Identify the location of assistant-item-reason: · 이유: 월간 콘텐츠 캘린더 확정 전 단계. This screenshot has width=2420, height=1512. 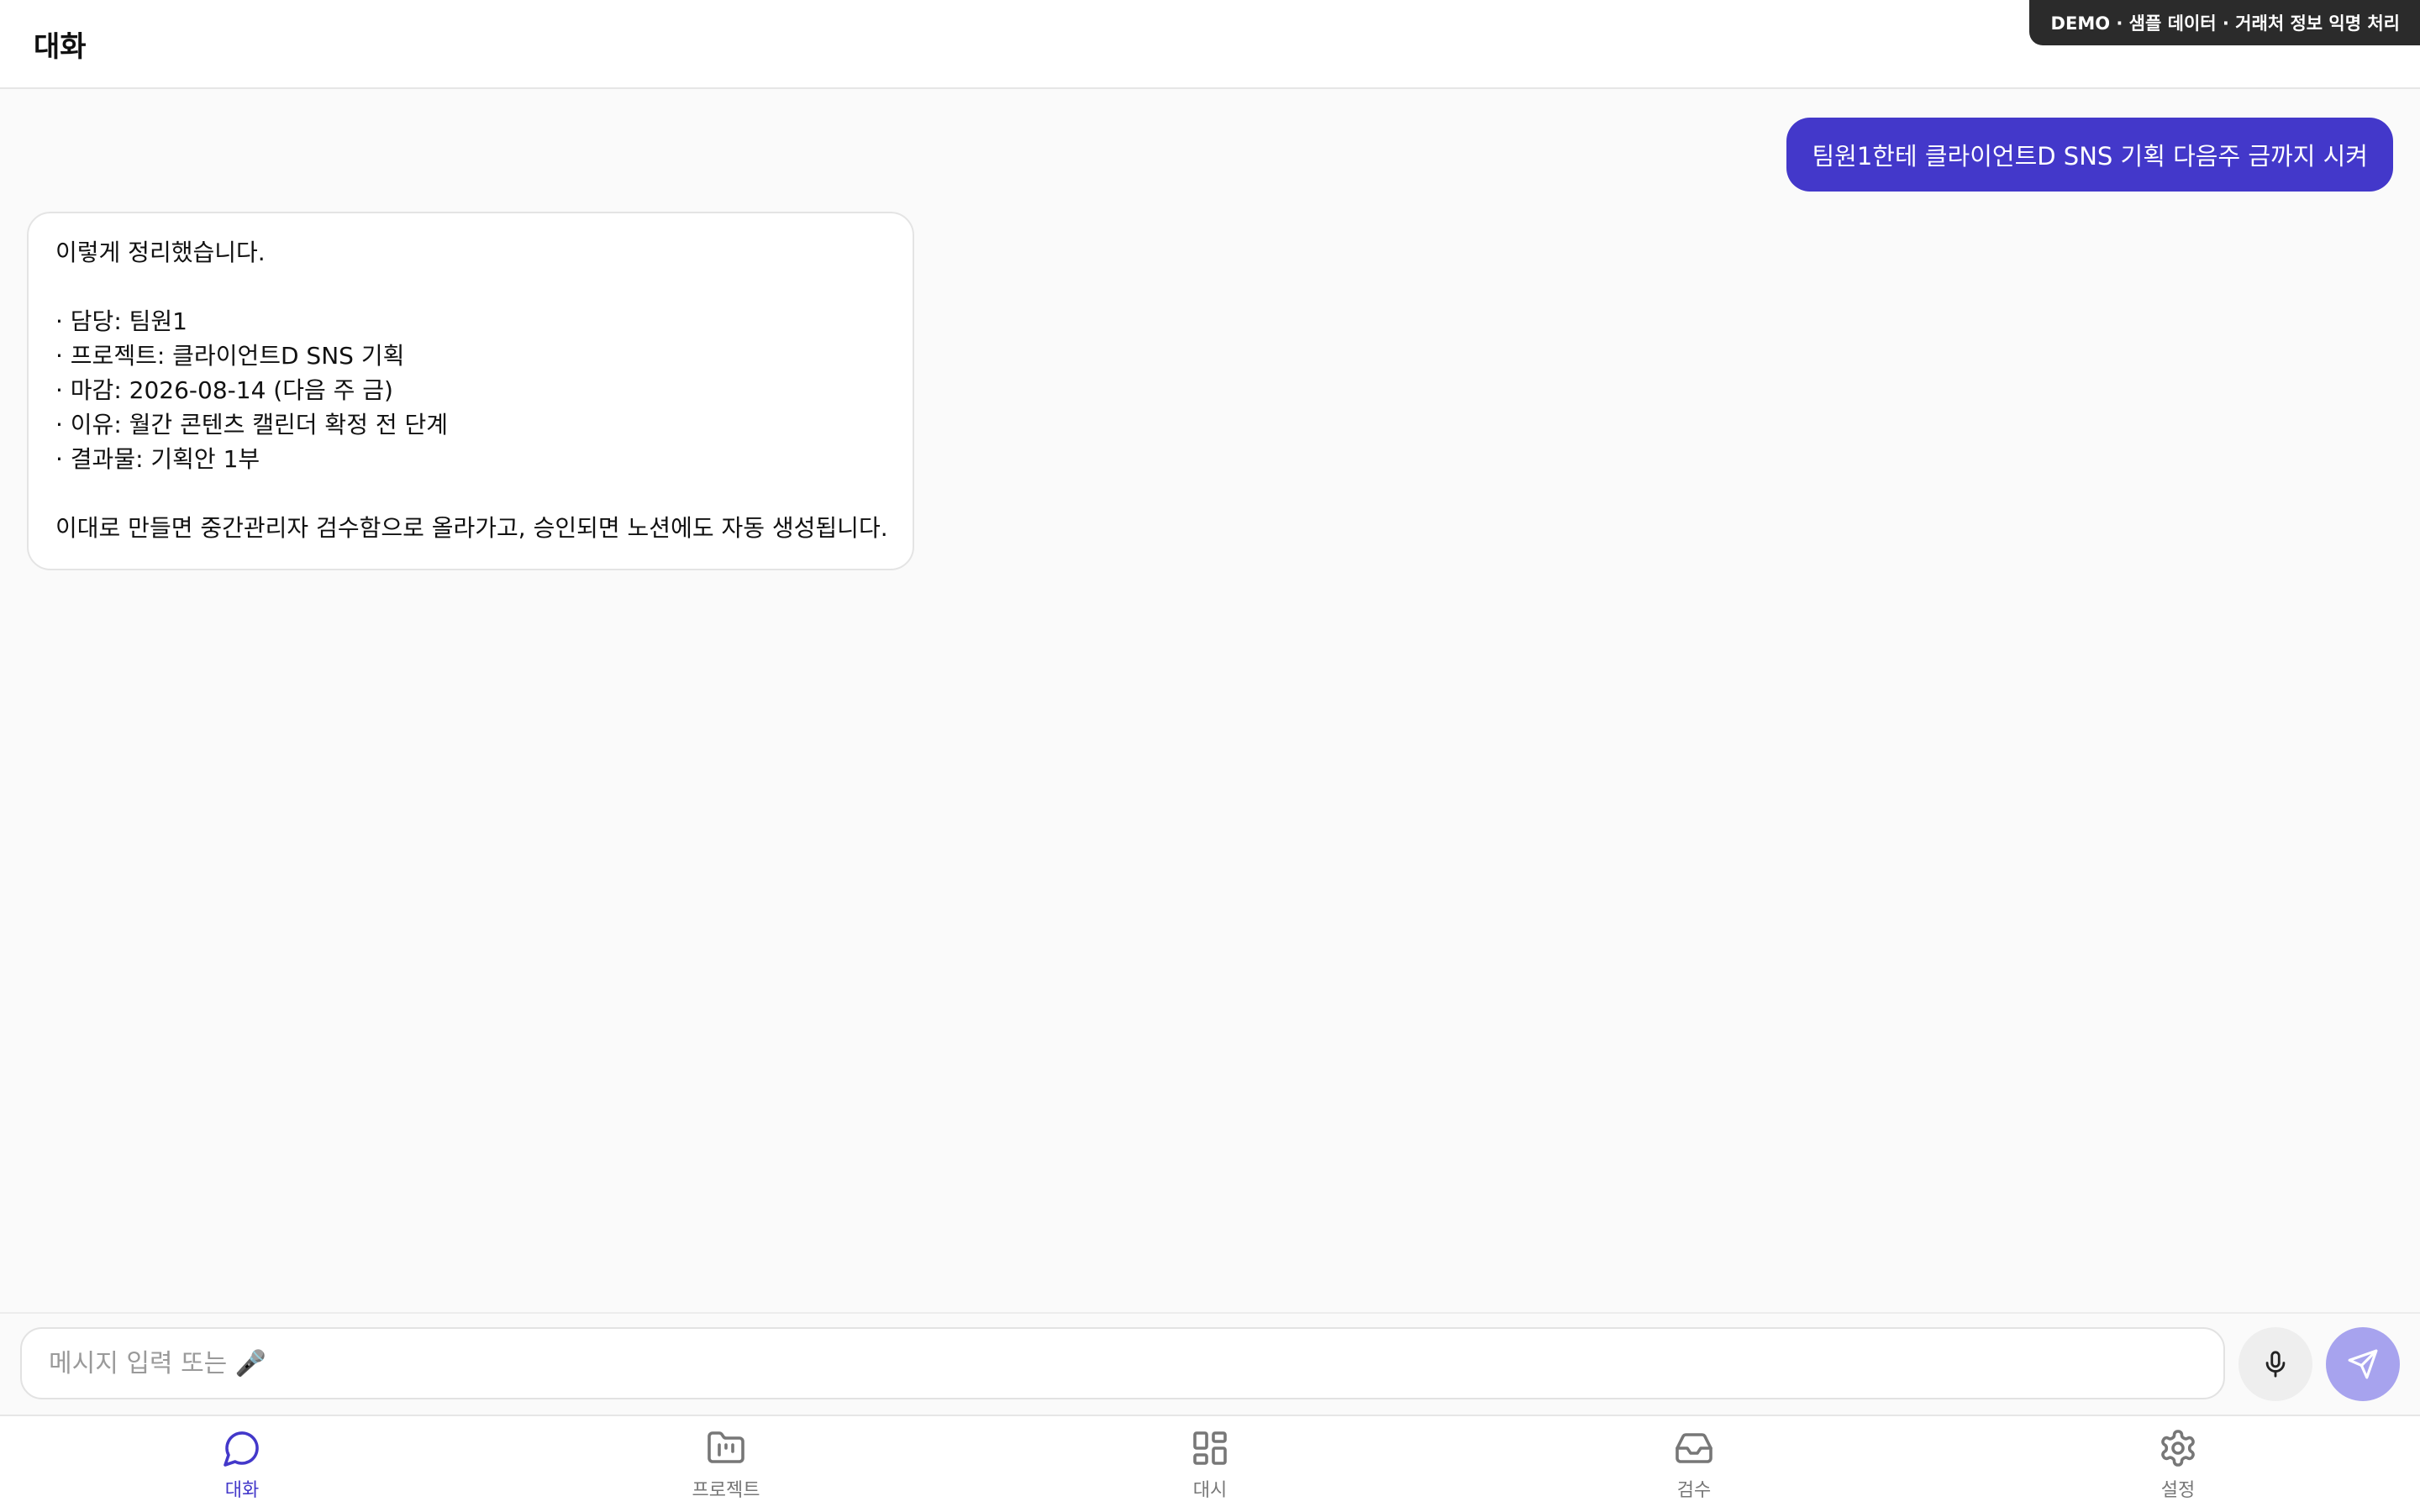
(252, 424).